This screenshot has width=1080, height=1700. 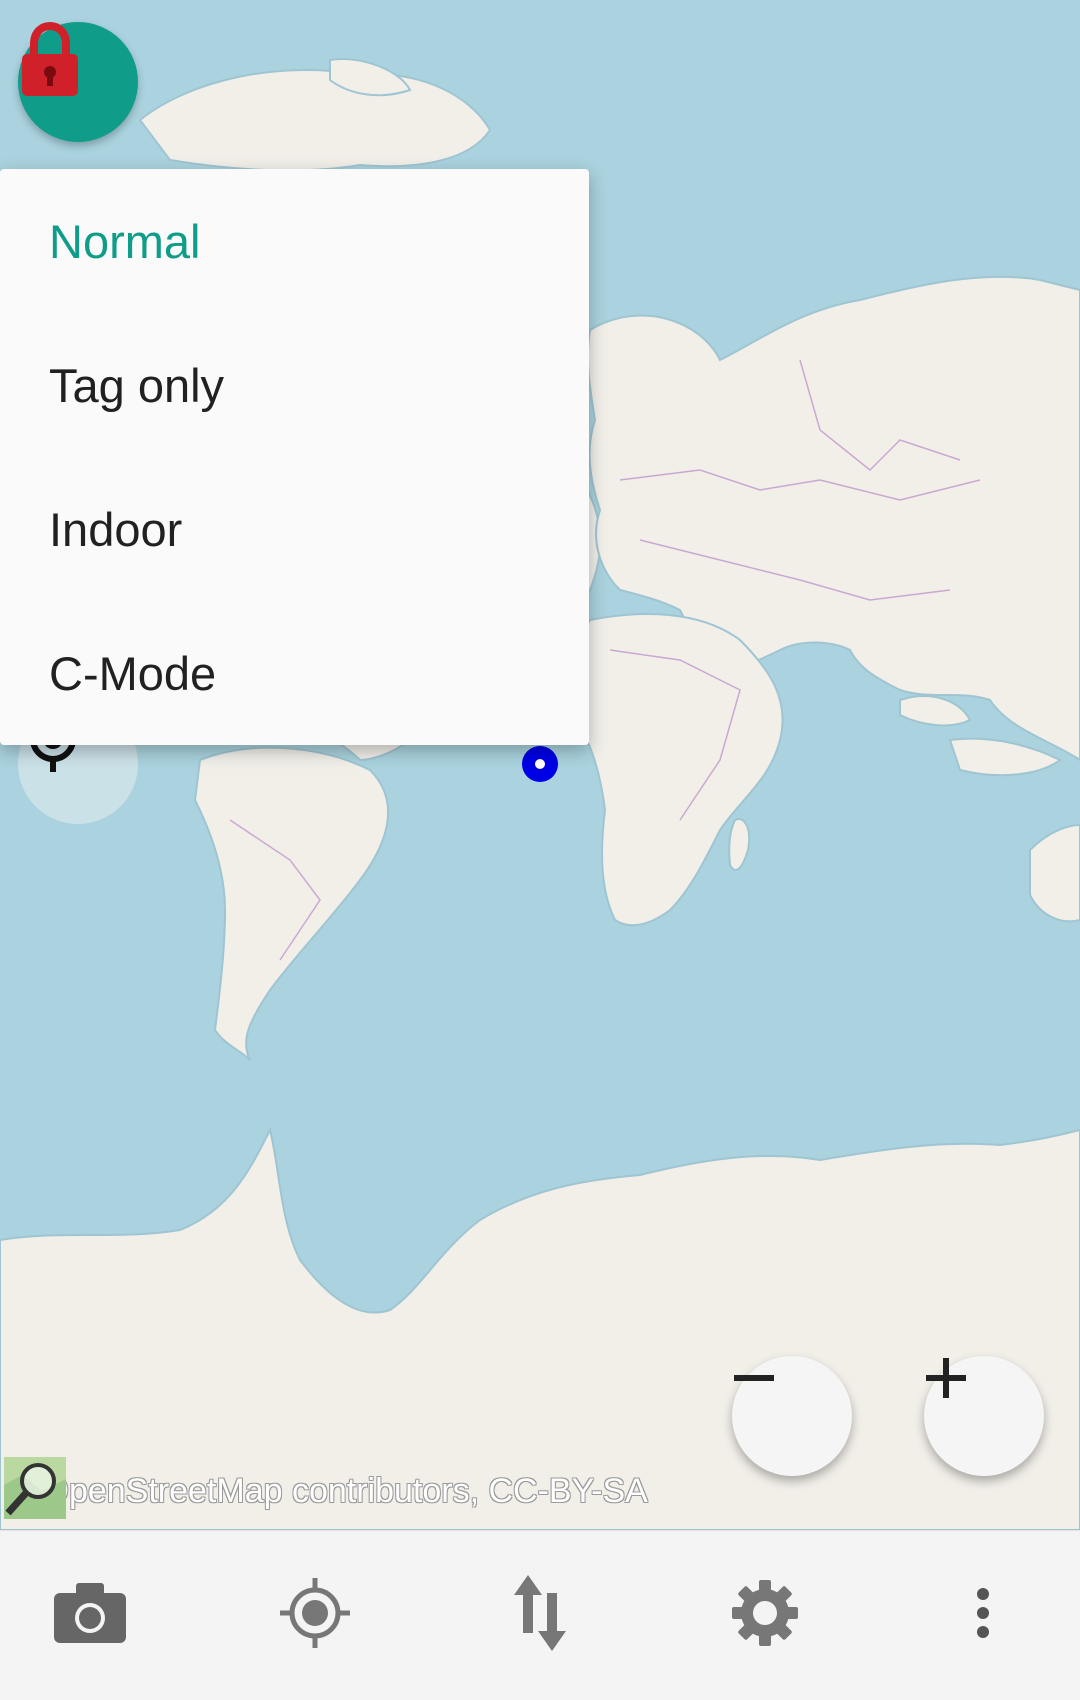 I want to click on menu-item-tag-only: Tag only, so click(x=294, y=385).